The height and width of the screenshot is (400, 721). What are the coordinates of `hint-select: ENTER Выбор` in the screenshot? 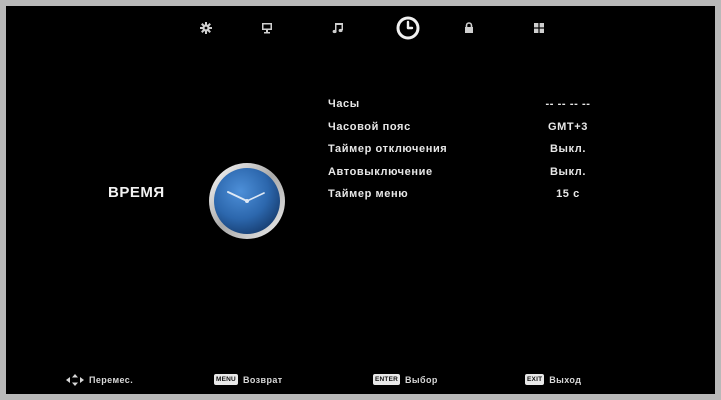 It's located at (405, 379).